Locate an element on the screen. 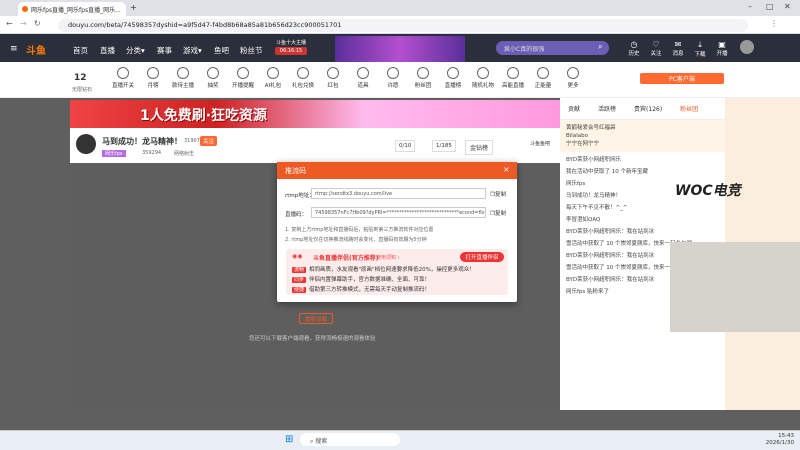  toolbar-item-label: 红包 is located at coordinates (333, 86).